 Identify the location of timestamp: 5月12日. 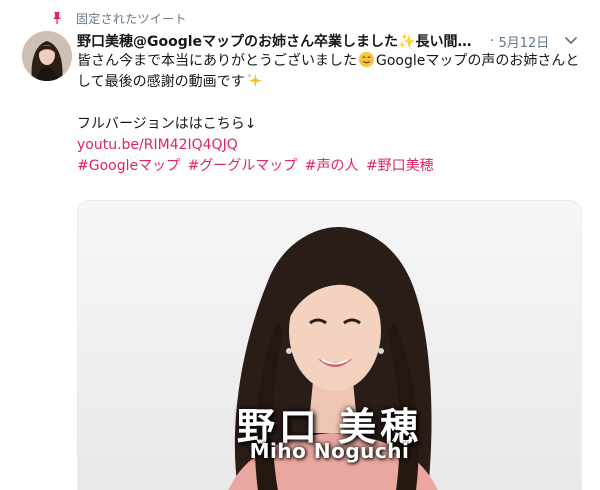
(523, 41).